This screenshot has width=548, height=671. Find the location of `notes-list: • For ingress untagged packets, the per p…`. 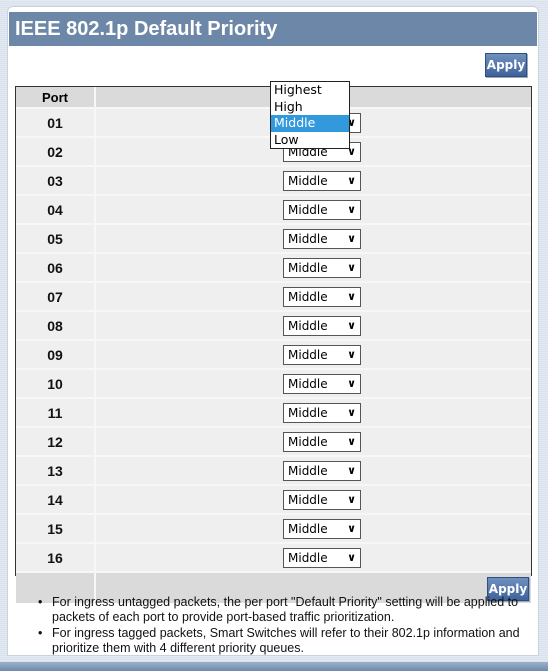

notes-list: • For ingress untagged packets, the per p… is located at coordinates (283, 626).